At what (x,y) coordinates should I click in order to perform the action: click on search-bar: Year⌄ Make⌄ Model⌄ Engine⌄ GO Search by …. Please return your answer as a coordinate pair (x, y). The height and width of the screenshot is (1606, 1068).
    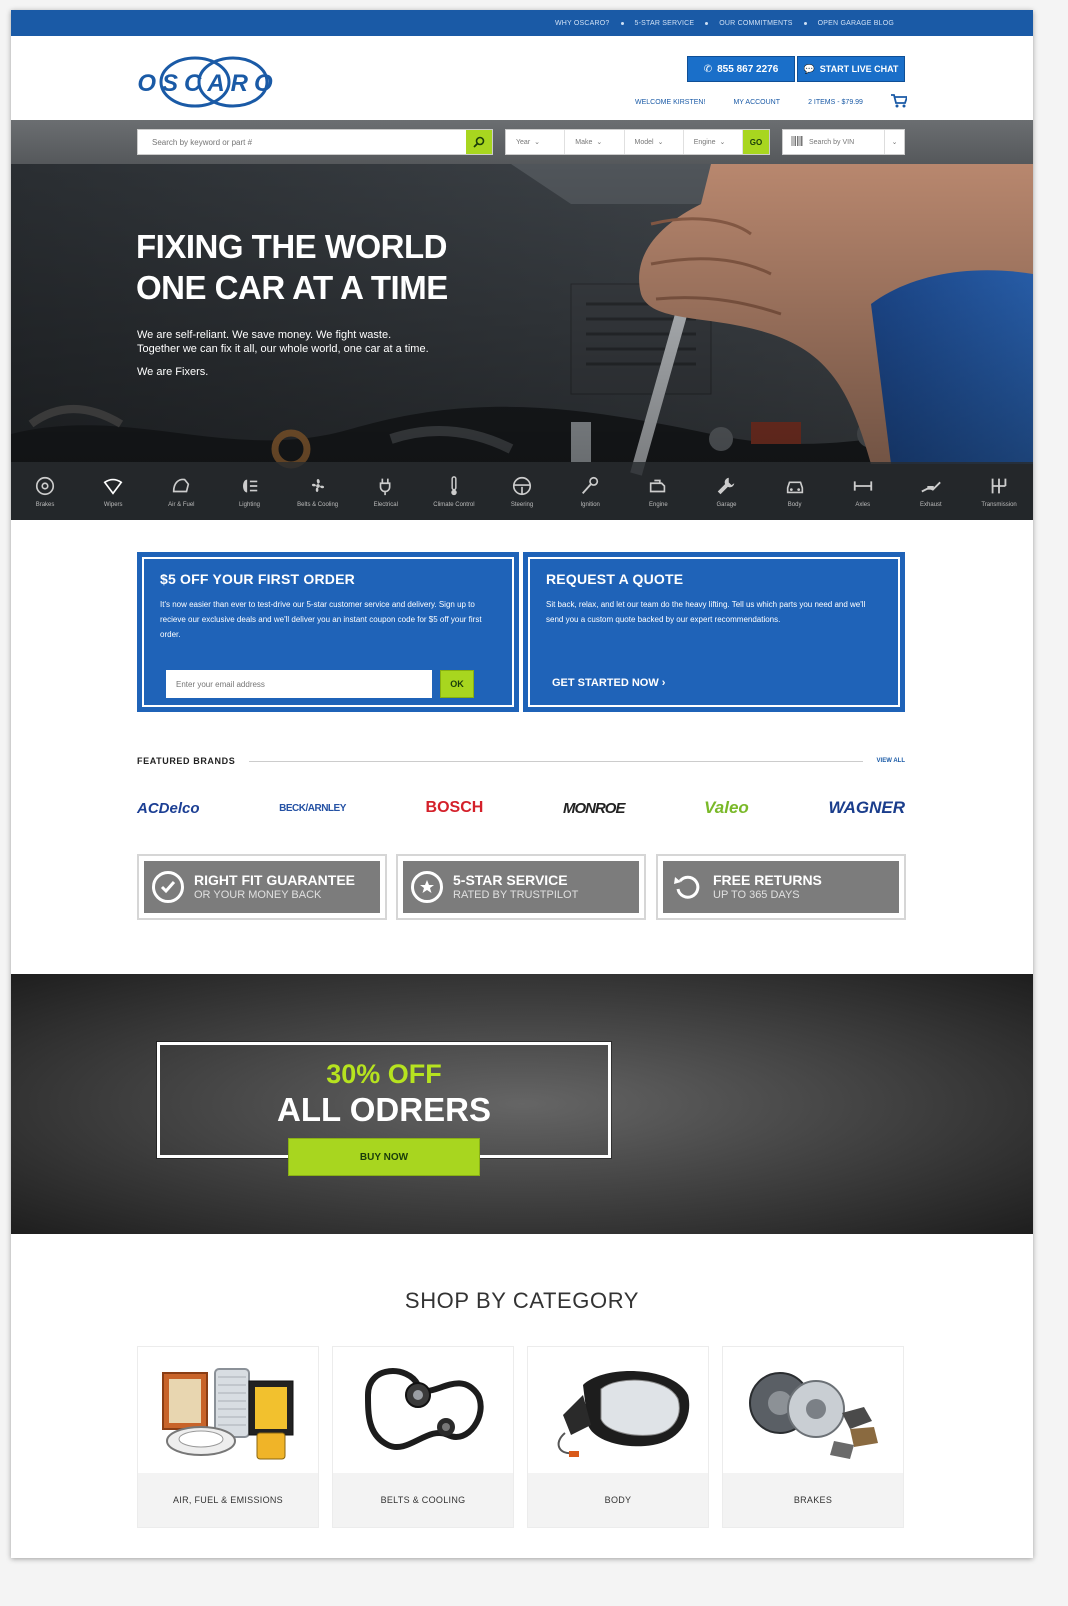
    Looking at the image, I should click on (522, 142).